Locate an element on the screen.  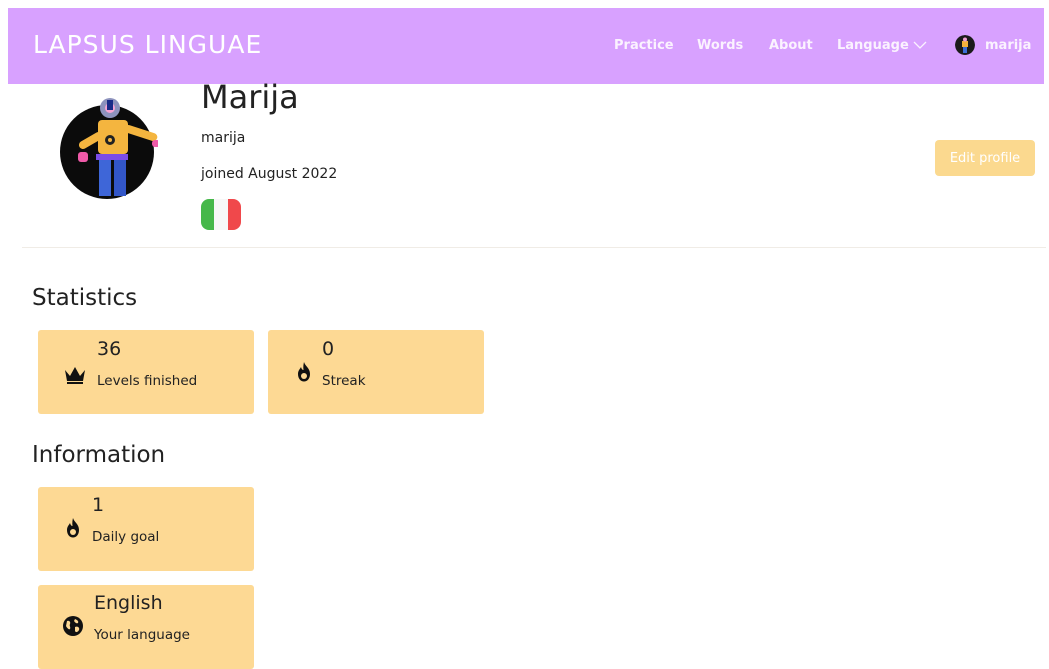
profile-avatar is located at coordinates (109, 148).